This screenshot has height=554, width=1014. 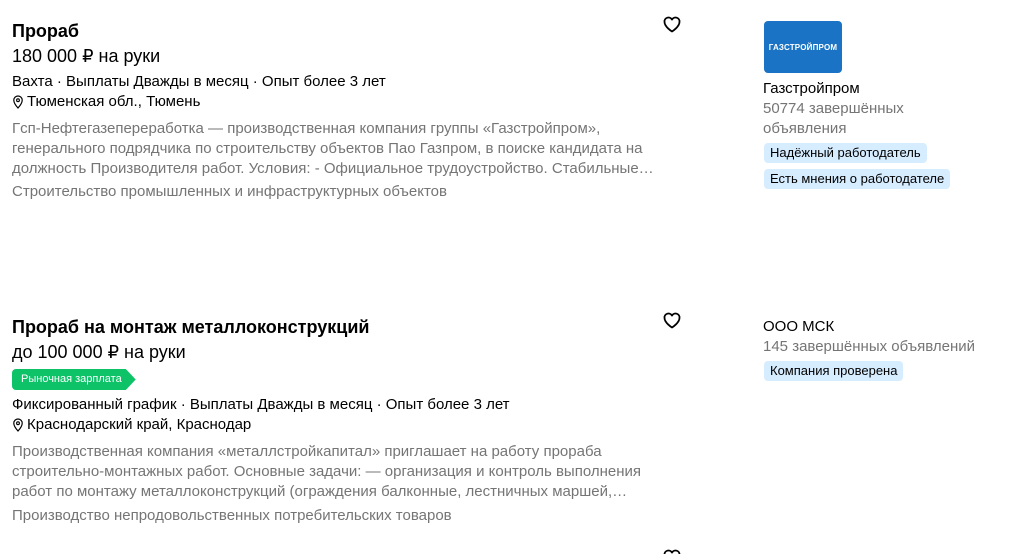 I want to click on company-logo: ГАЗСТРОЙПРОМ, so click(x=803, y=47).